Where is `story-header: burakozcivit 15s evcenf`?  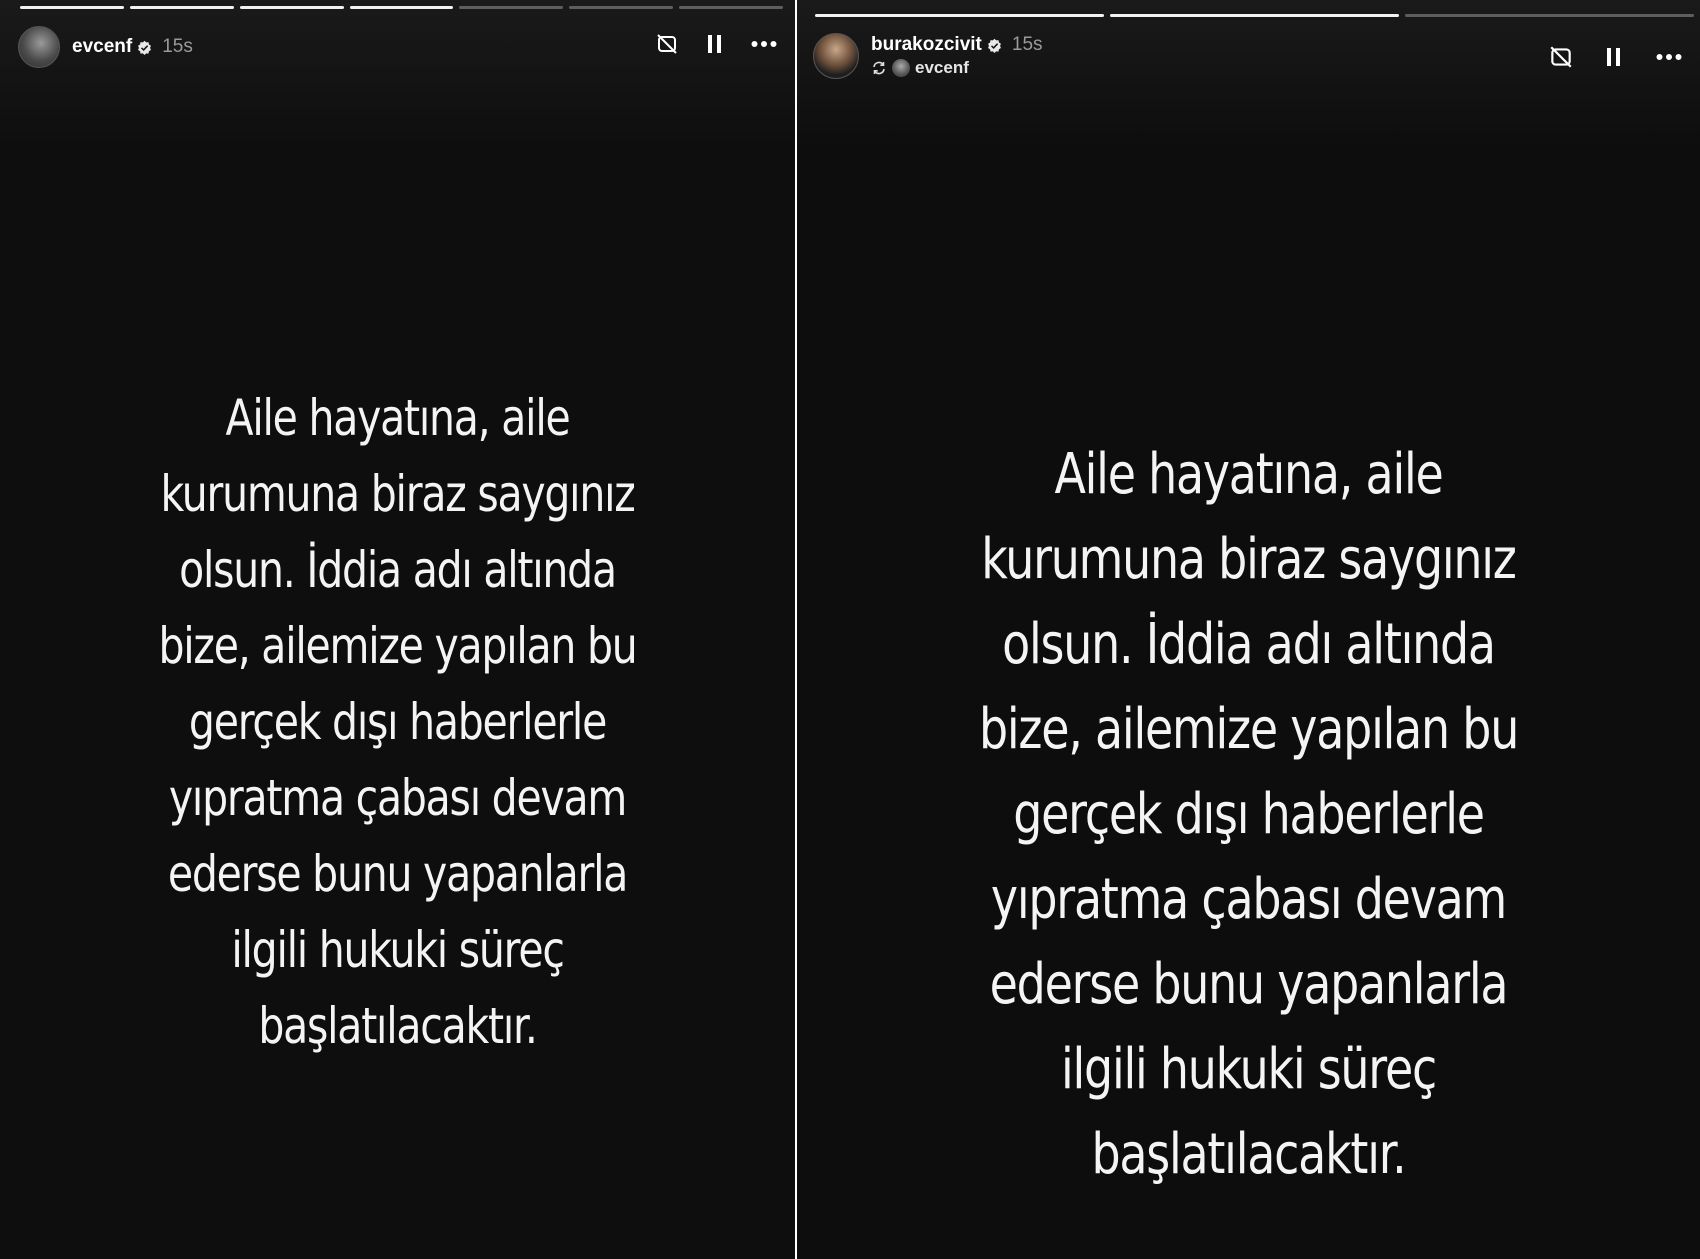 story-header: burakozcivit 15s evcenf is located at coordinates (928, 56).